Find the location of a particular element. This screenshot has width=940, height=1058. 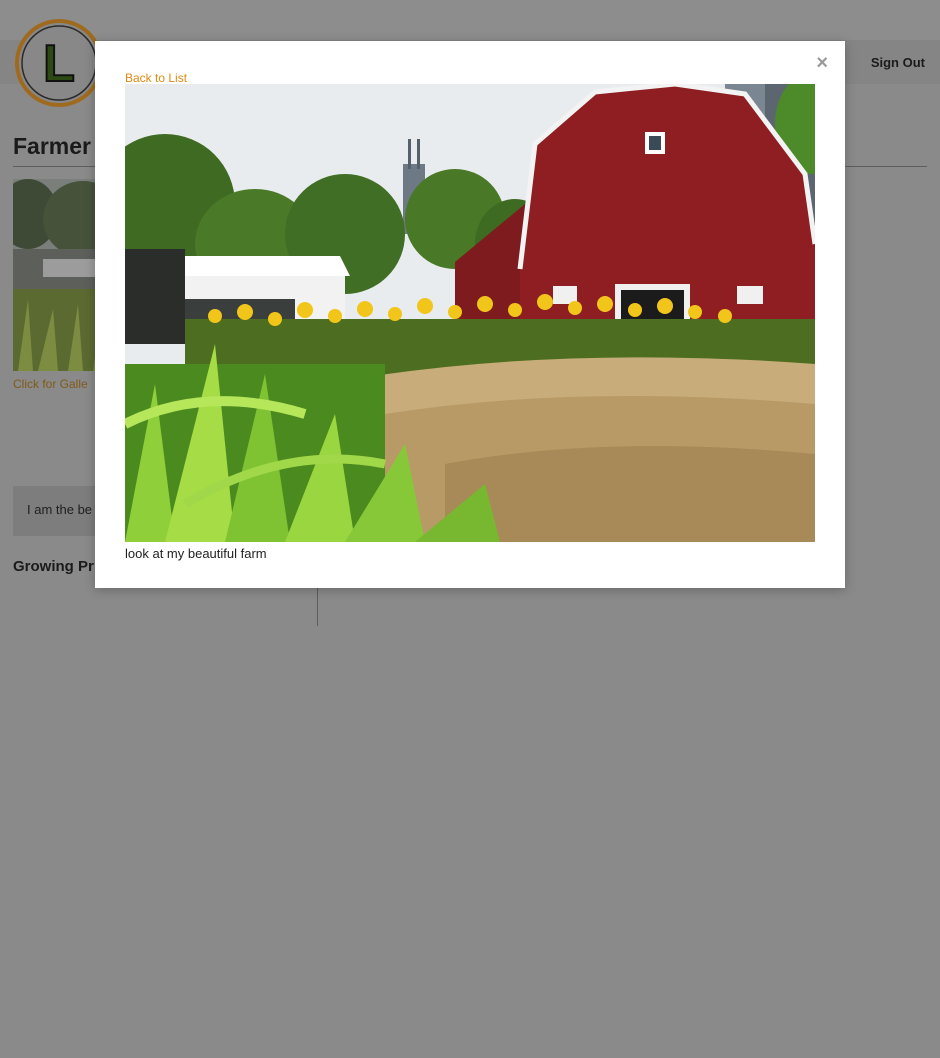

bio-text: I am the be is located at coordinates (60, 509).